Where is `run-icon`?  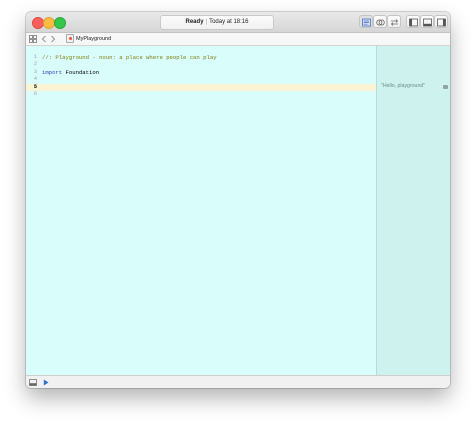 run-icon is located at coordinates (46, 382).